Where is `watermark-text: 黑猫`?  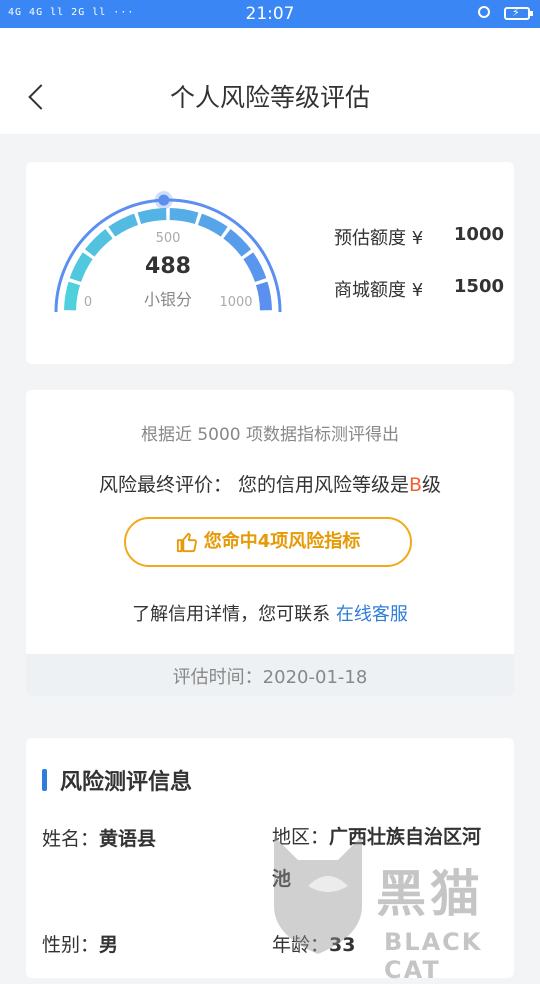 watermark-text: 黑猫 is located at coordinates (430, 894).